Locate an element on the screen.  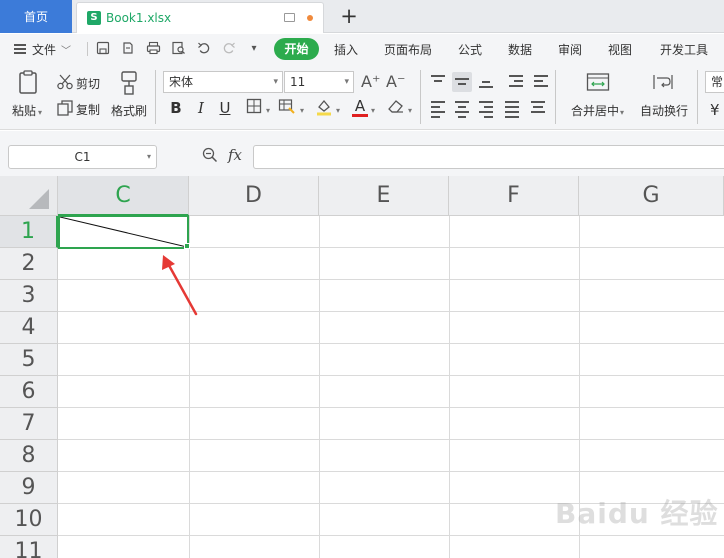
zoom-search-icon is located at coordinates (210, 155).